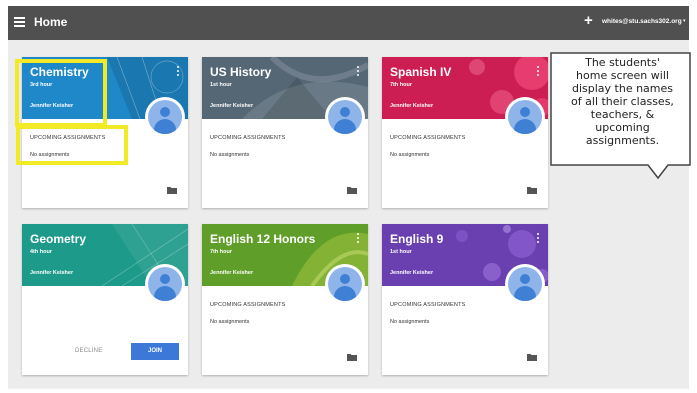 The width and height of the screenshot is (697, 393). Describe the element at coordinates (622, 127) in the screenshot. I see `callout-line: upcoming` at that location.